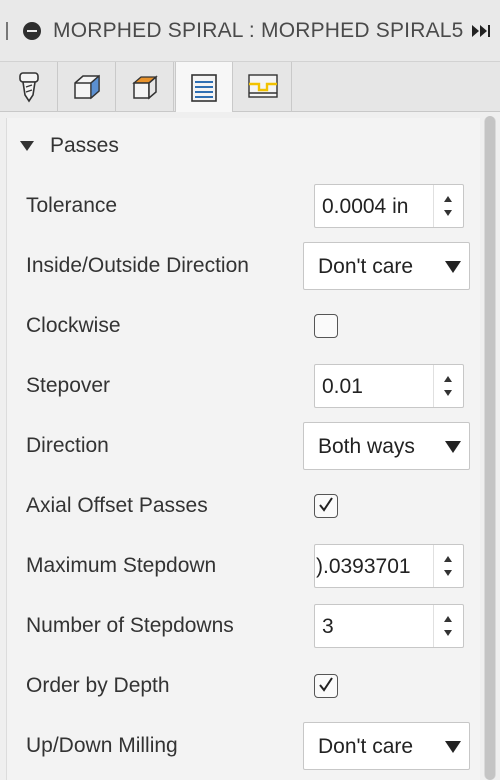 This screenshot has height=780, width=500. Describe the element at coordinates (389, 386) in the screenshot. I see `stepover-input: 0.01` at that location.